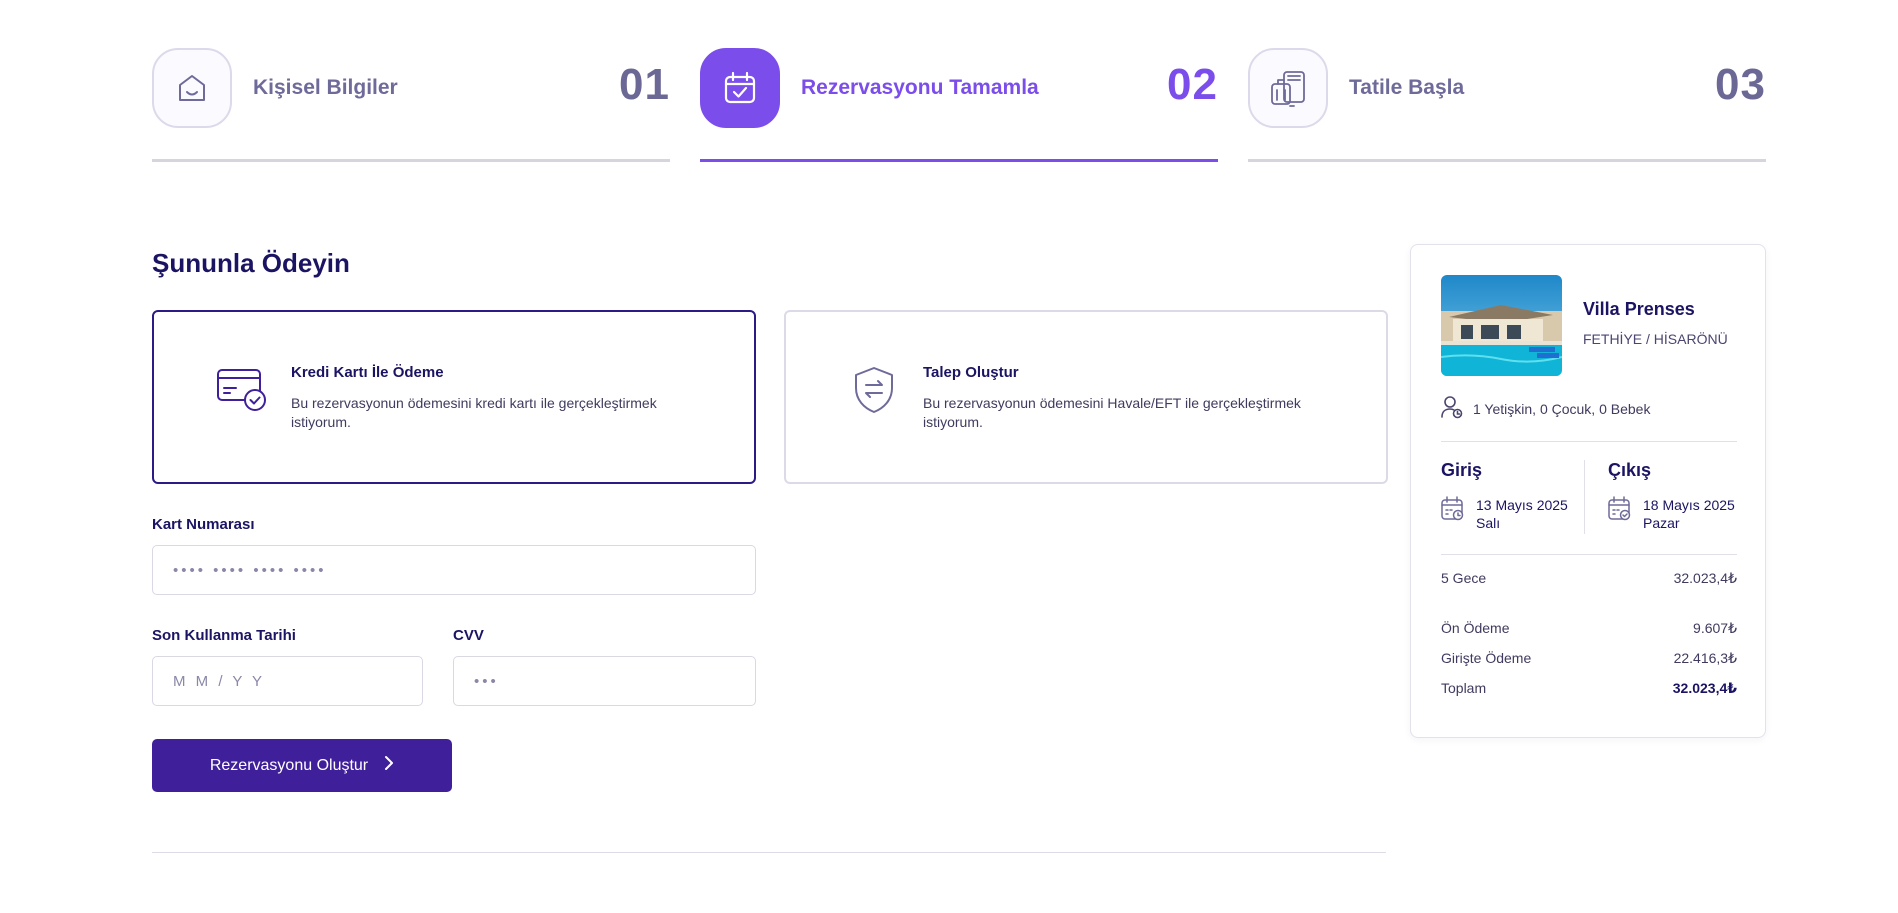  What do you see at coordinates (1655, 339) in the screenshot?
I see `villa-location: FETHİYE / HİSARÖNÜ` at bounding box center [1655, 339].